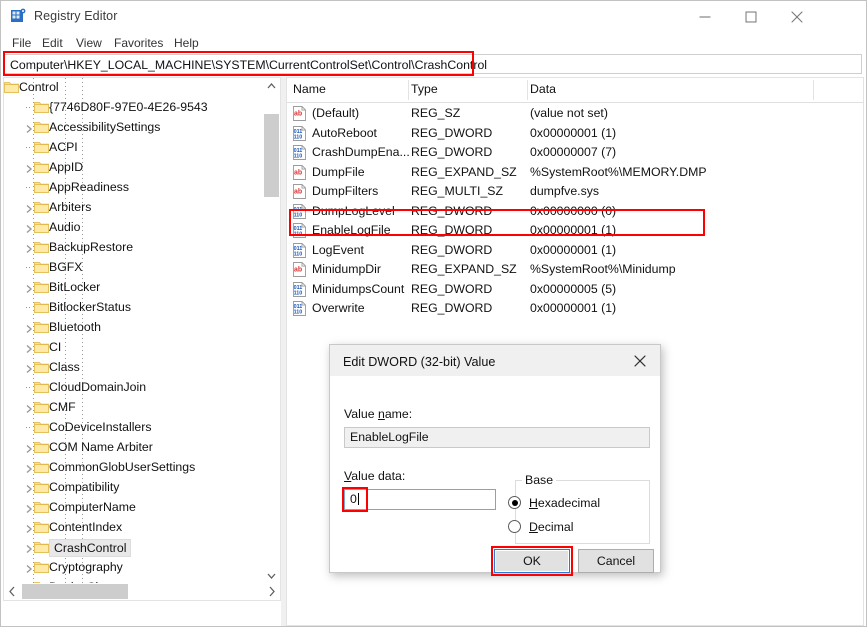  Describe the element at coordinates (134, 408) in the screenshot. I see `tree-item-cmf: CMF` at that location.